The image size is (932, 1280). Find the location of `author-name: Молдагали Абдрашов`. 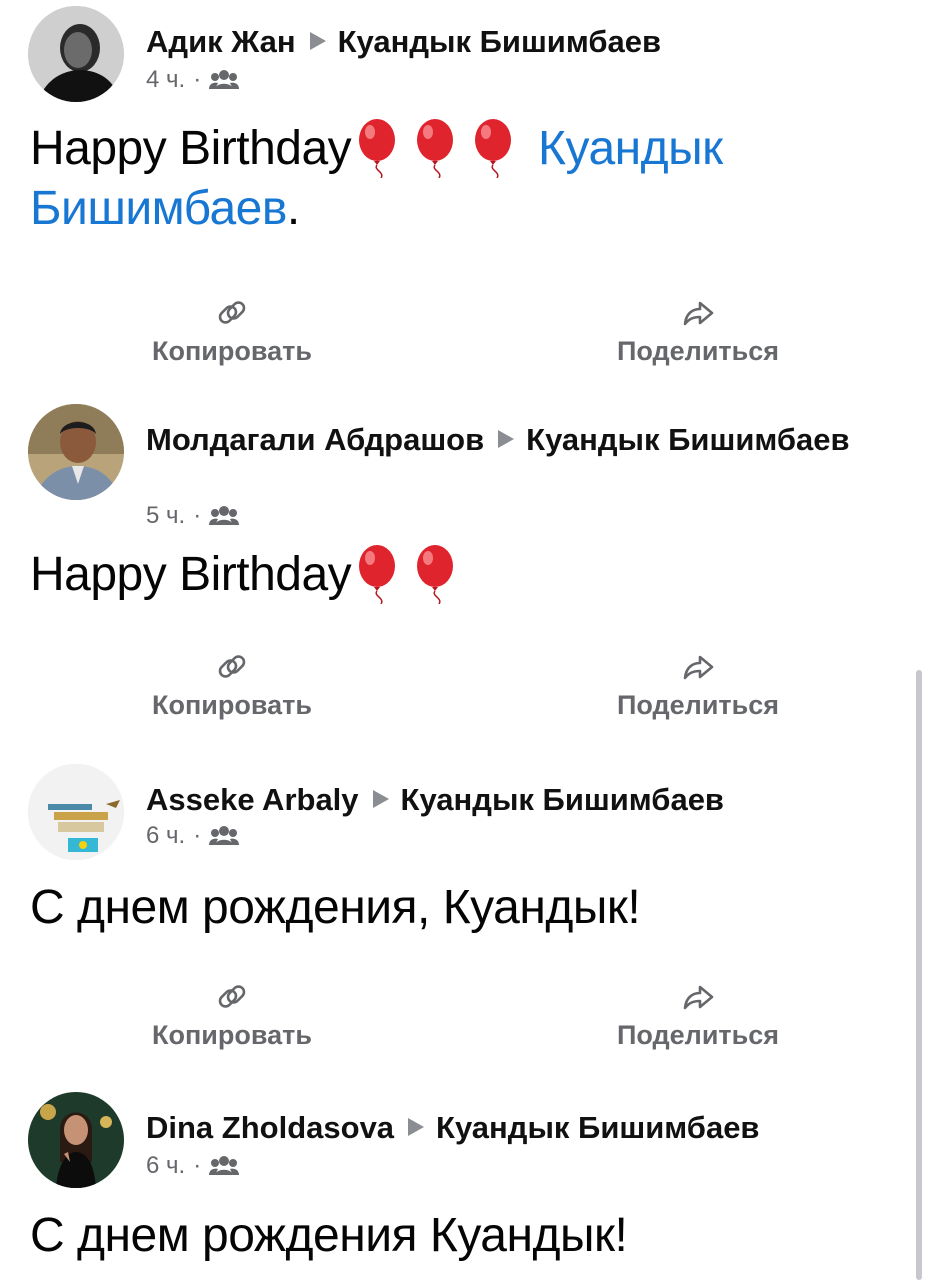

author-name: Молдагали Абдрашов is located at coordinates (315, 439).